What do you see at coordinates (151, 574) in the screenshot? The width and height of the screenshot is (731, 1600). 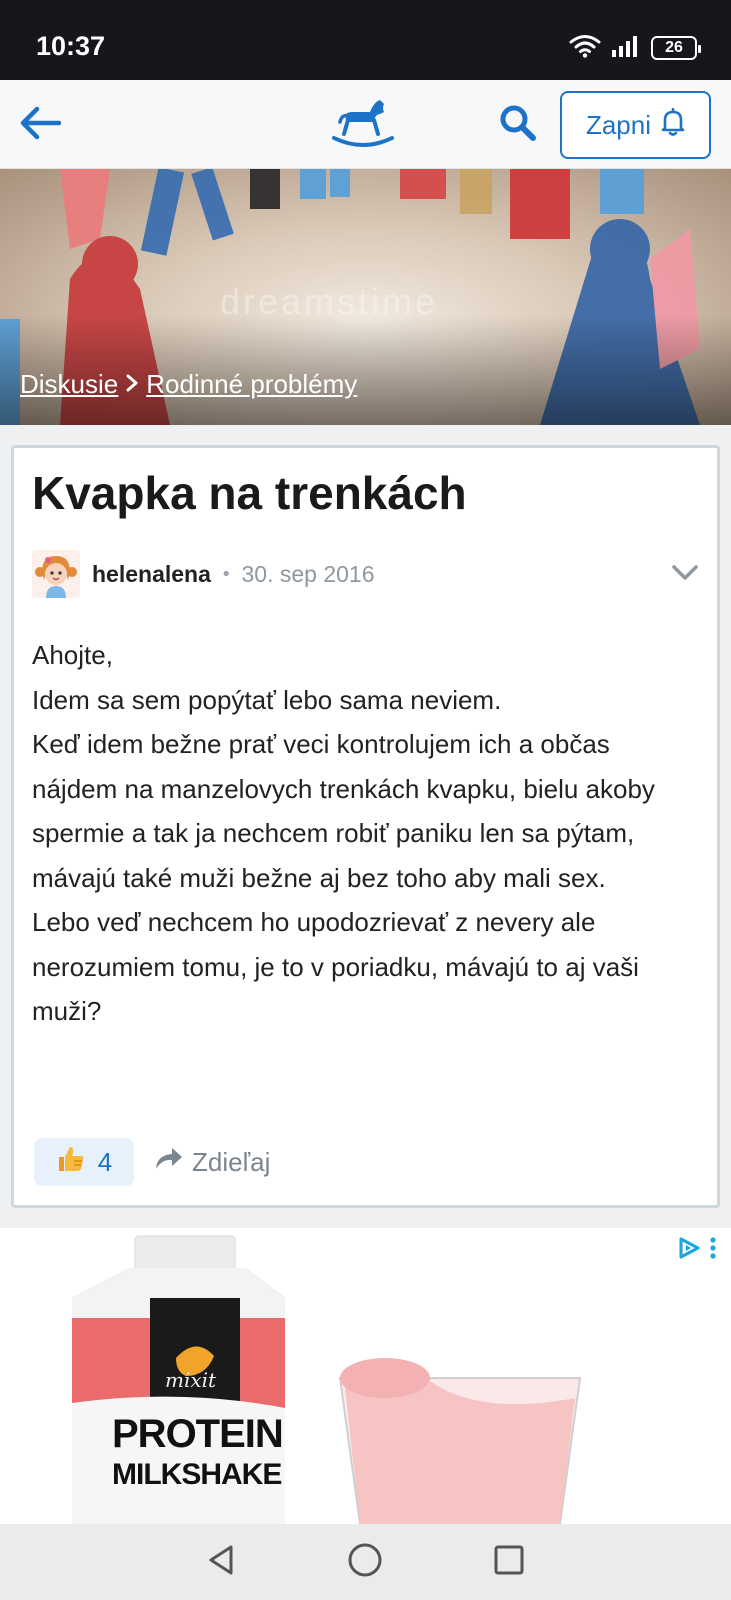 I see `author-name: helenalena` at bounding box center [151, 574].